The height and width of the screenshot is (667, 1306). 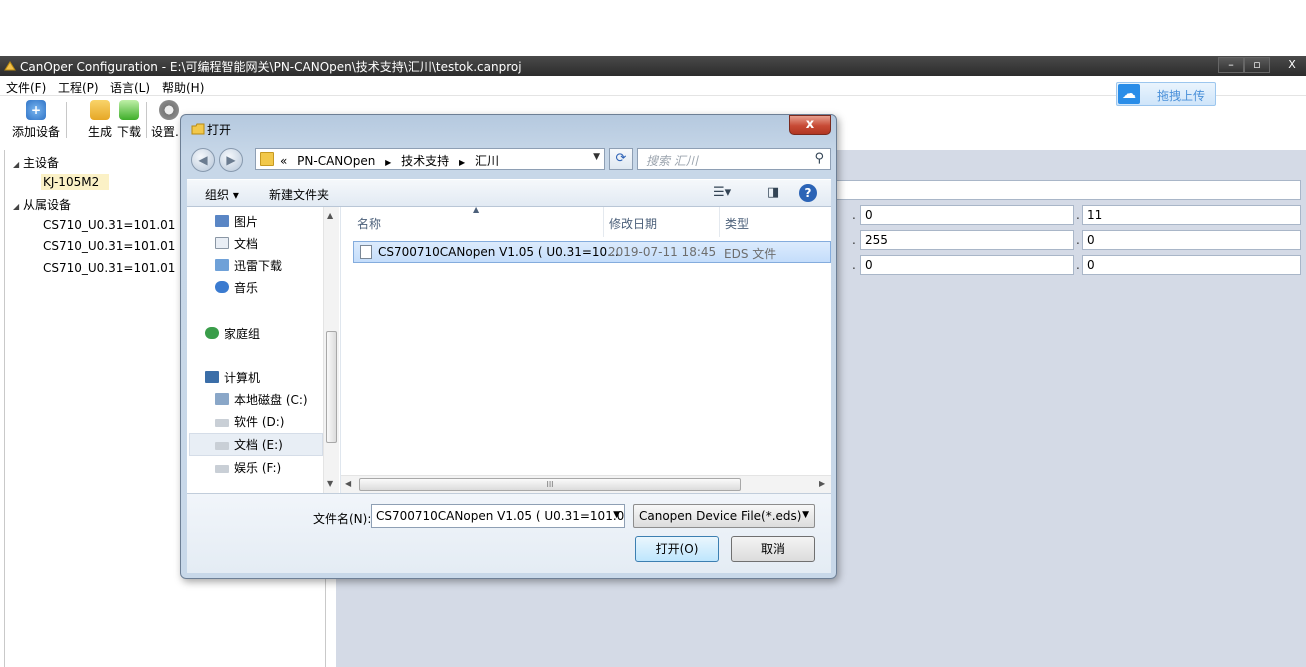 I want to click on preview-pane-icon: ◨, so click(x=773, y=192).